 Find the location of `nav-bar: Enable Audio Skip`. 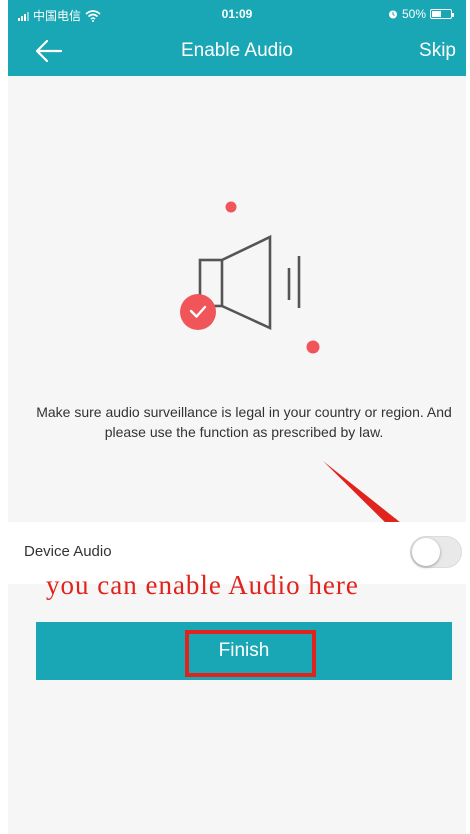

nav-bar: Enable Audio Skip is located at coordinates (237, 50).